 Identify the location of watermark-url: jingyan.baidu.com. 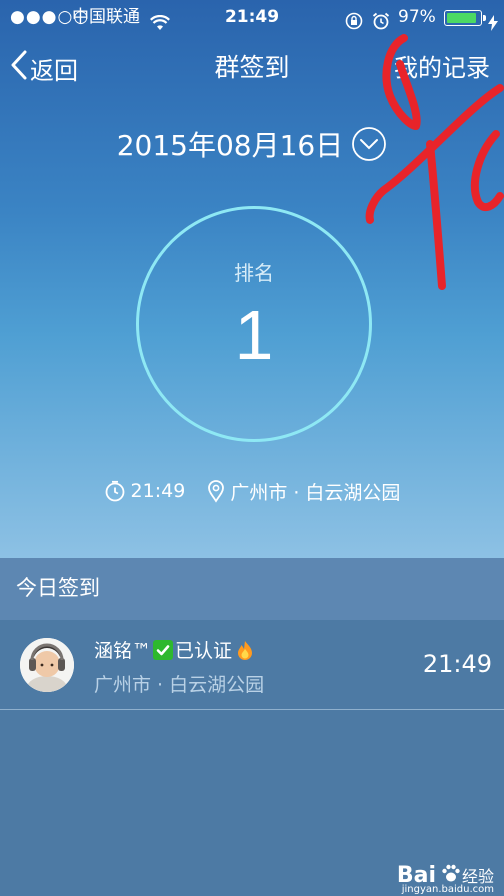
(447, 889).